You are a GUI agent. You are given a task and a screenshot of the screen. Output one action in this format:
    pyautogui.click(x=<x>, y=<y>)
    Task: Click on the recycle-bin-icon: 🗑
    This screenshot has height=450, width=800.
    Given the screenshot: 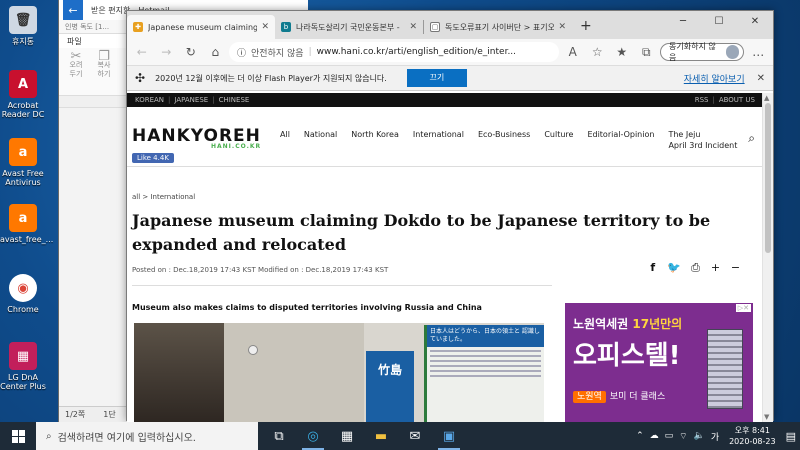 What is the action you would take?
    pyautogui.click(x=23, y=20)
    